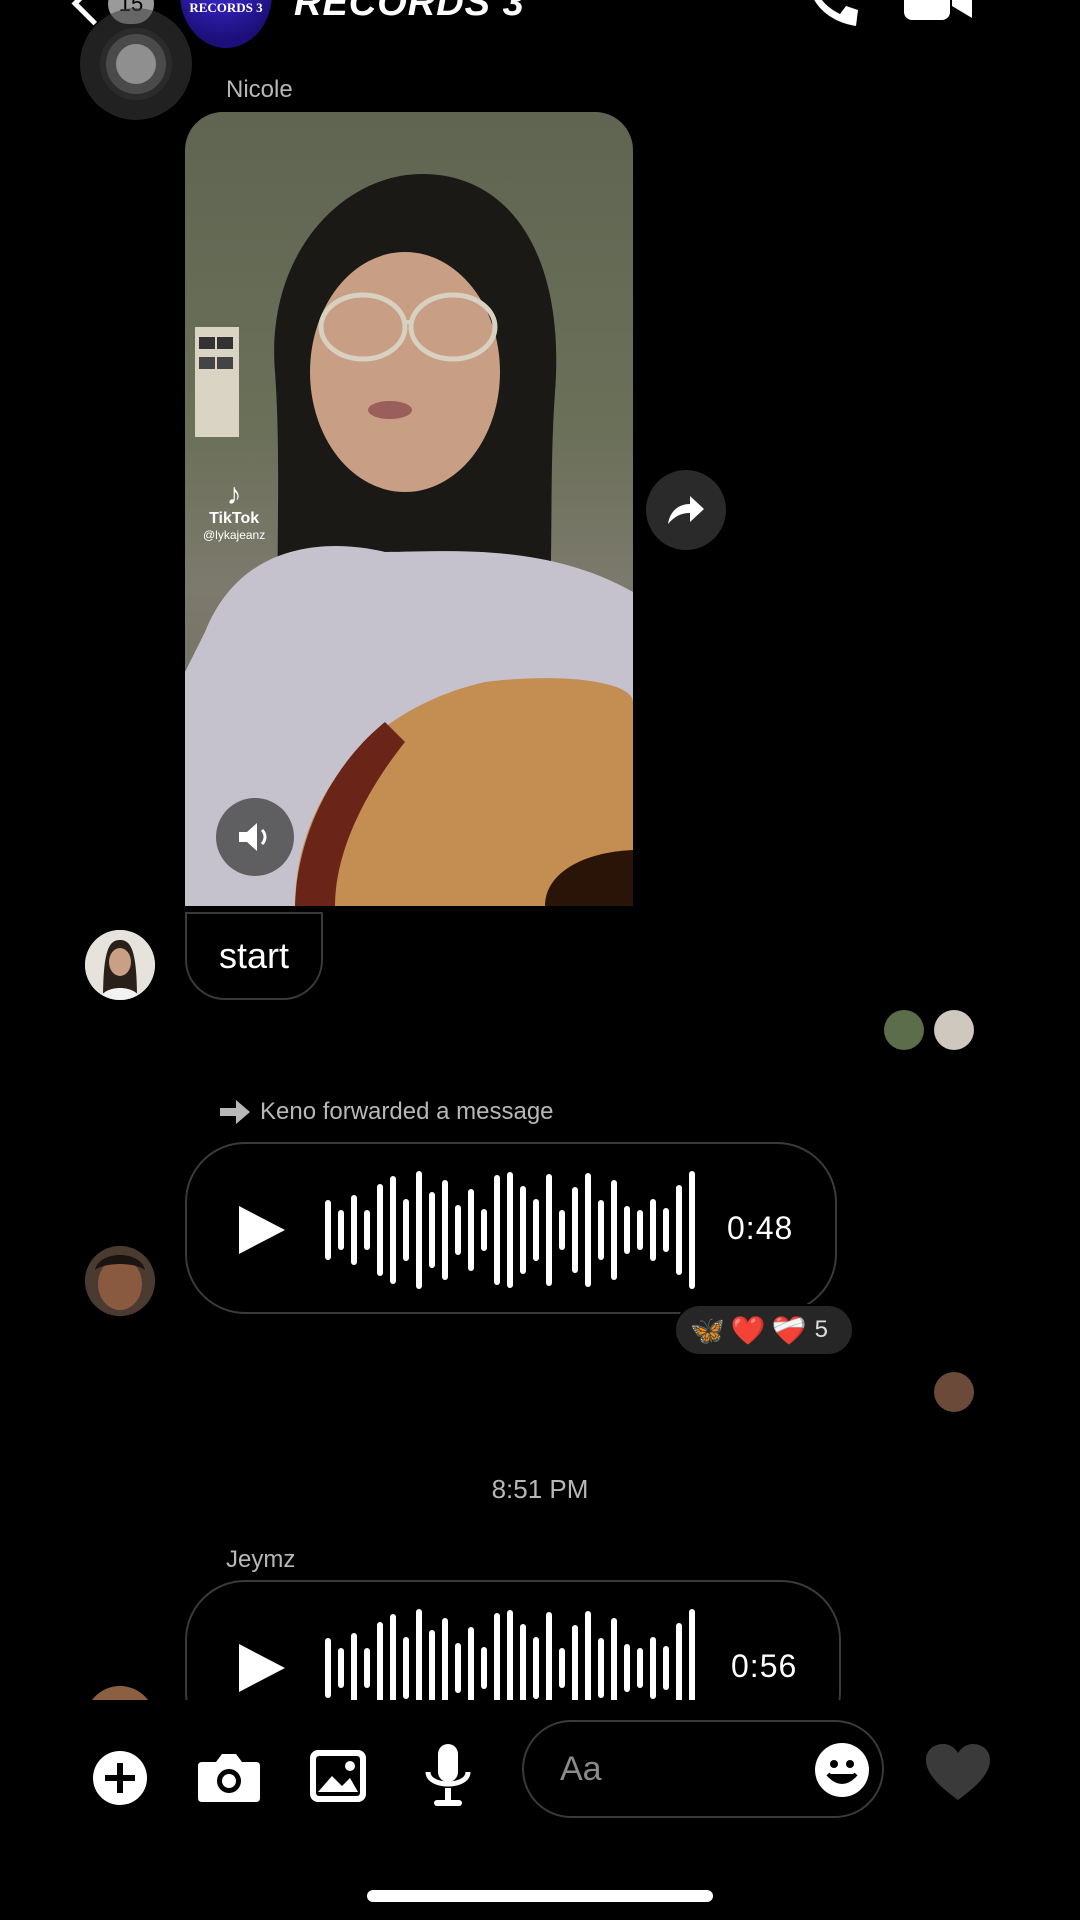 The image size is (1080, 1920). Describe the element at coordinates (120, 1693) in the screenshot. I see `avatar-jeymz` at that location.